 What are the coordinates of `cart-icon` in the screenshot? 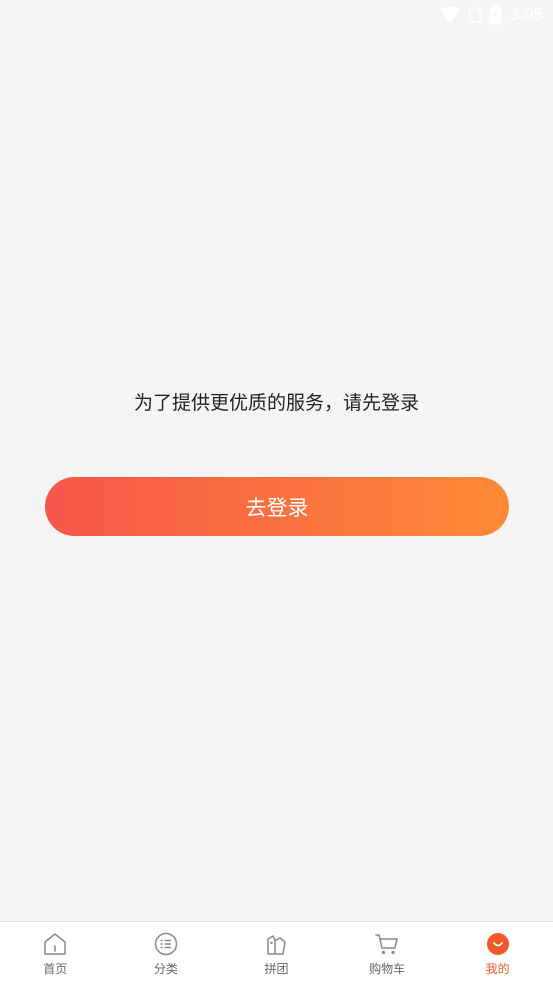 It's located at (386, 944).